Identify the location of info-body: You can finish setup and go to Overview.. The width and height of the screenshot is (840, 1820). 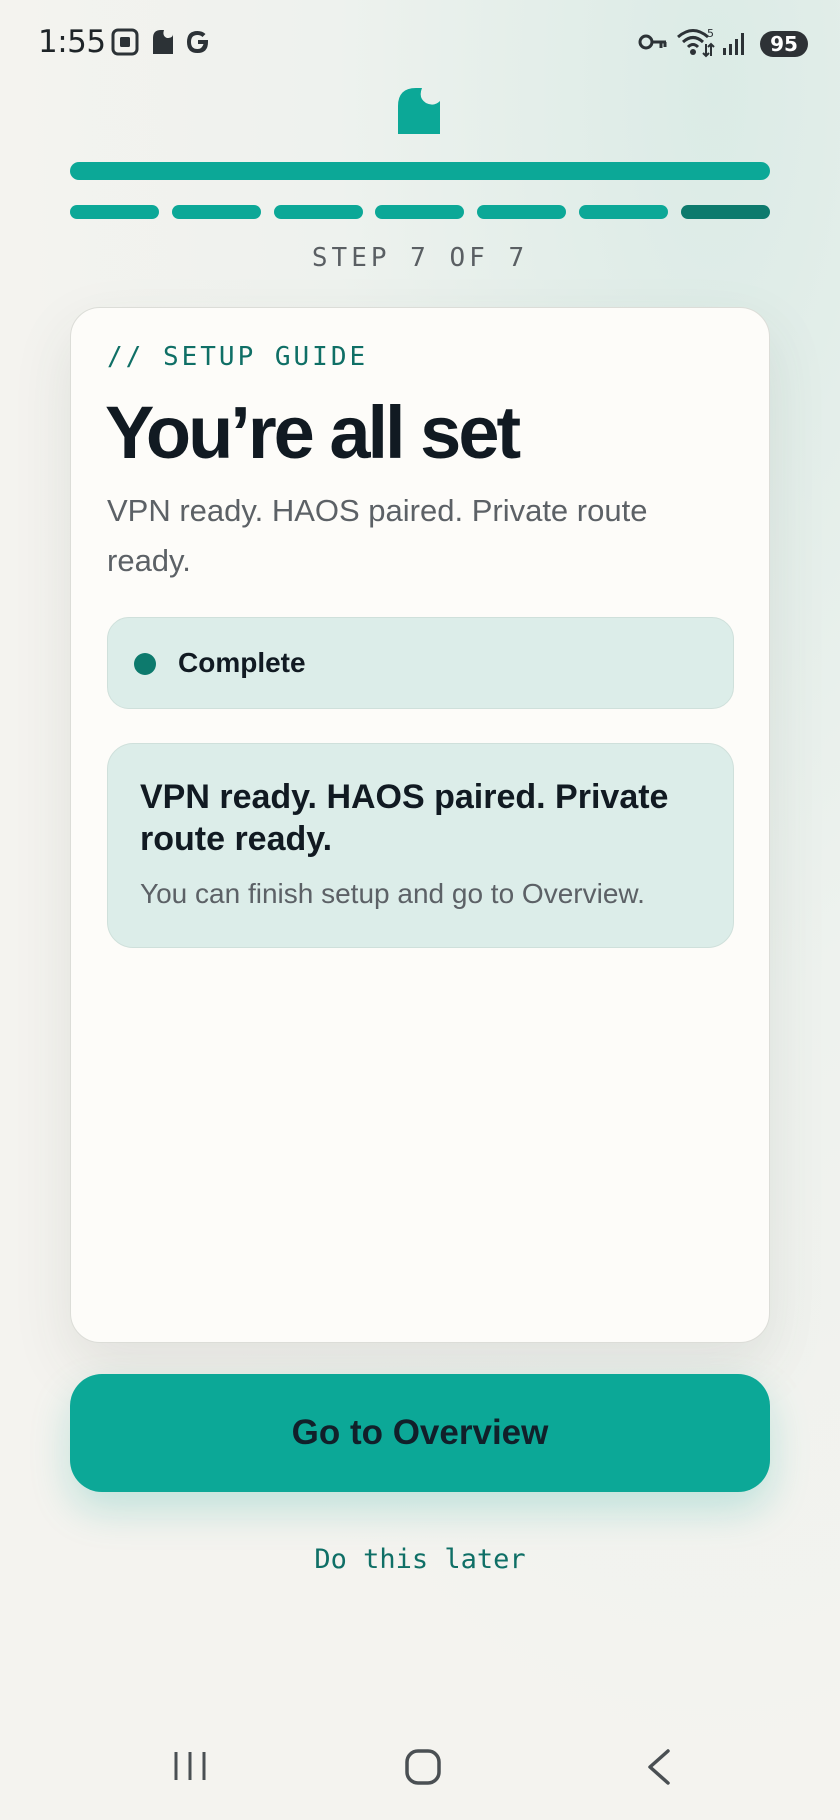
(392, 893).